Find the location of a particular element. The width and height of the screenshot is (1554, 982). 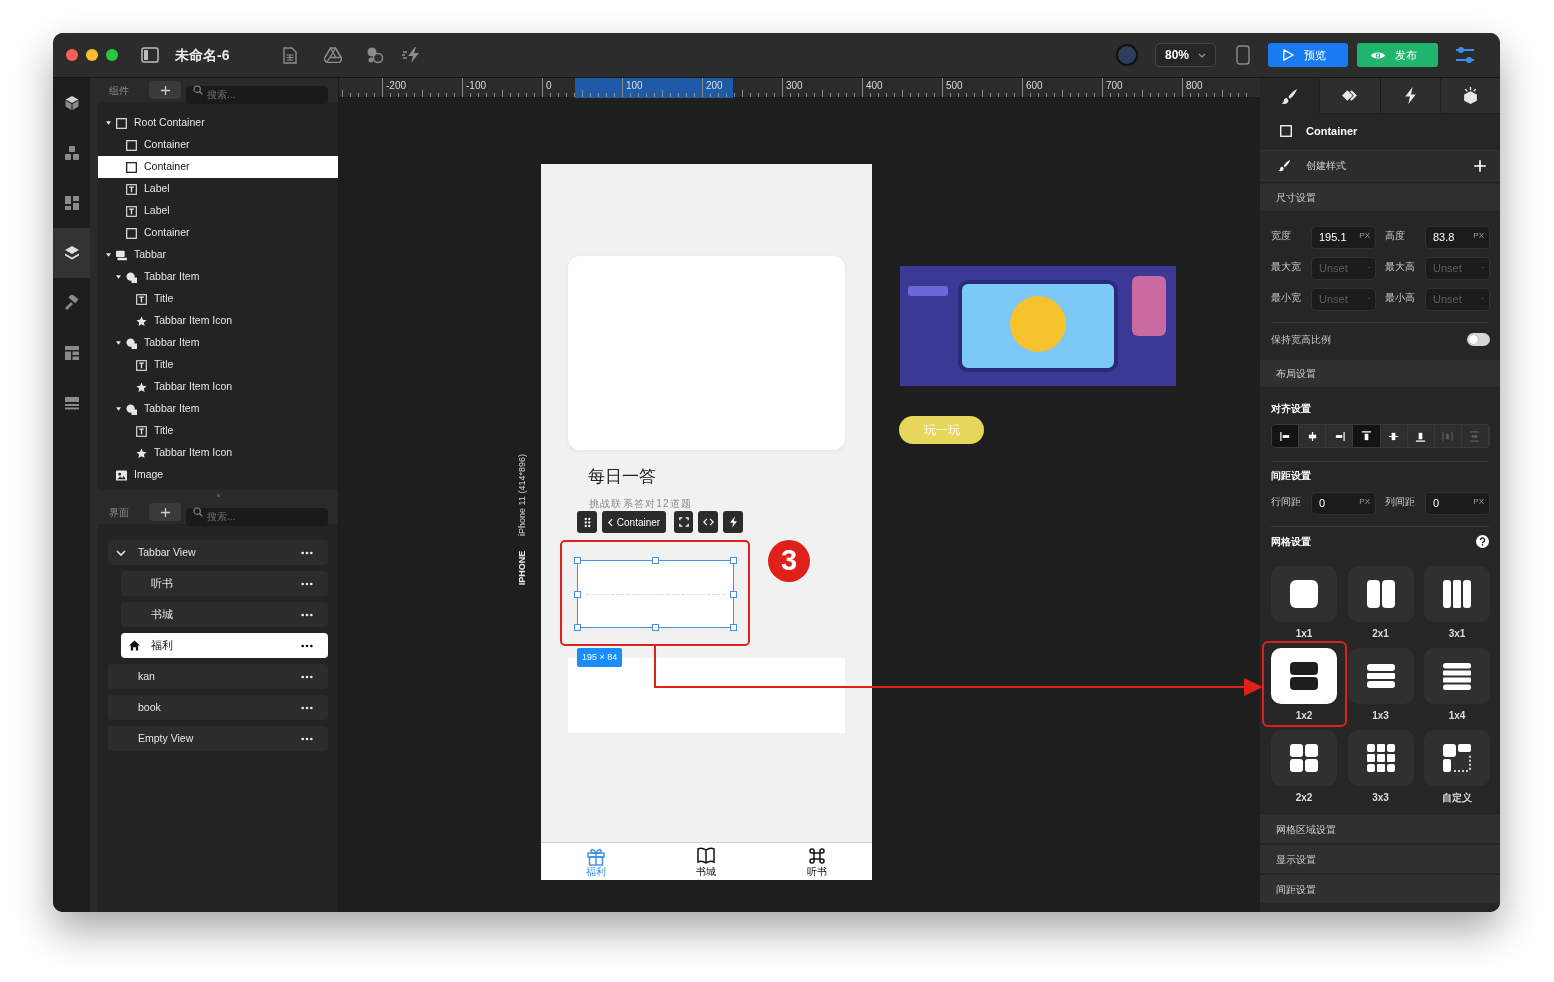

section-header: 尺寸设置 is located at coordinates (1380, 197).